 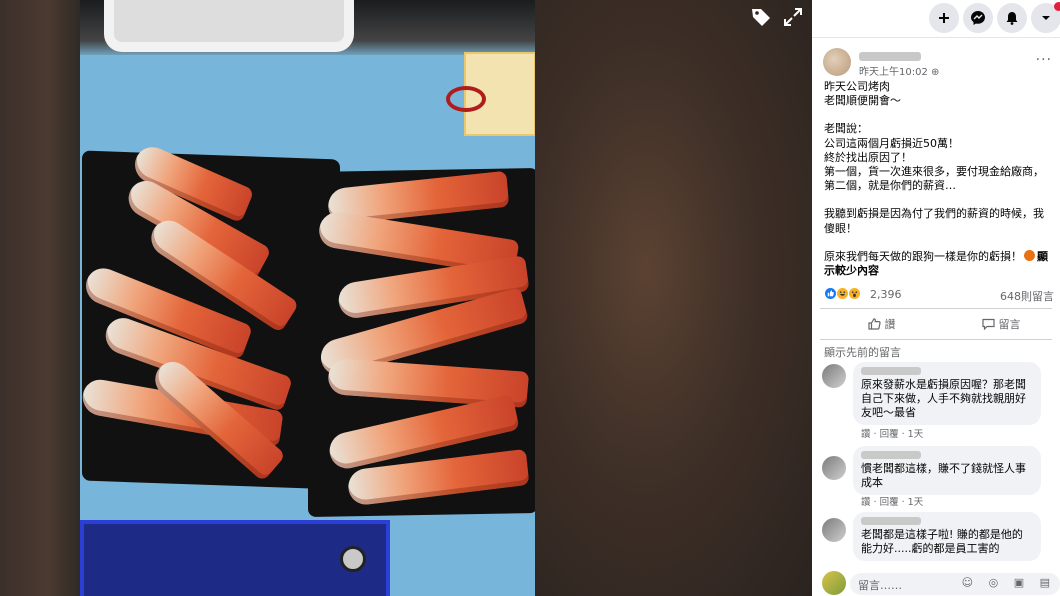 I want to click on comment-text: 原來發薪水是虧損原因喔？那老闆自己下來做，人手不夠就找親朋好友吧～最省, so click(x=943, y=399).